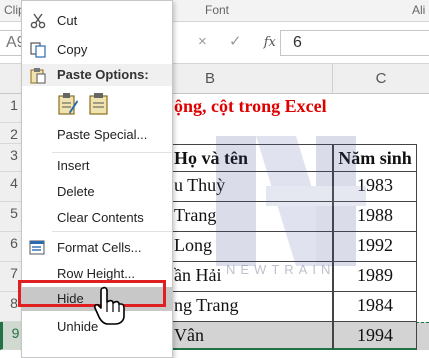 The image size is (429, 358). Describe the element at coordinates (37, 247) in the screenshot. I see `format-cells-icon` at that location.